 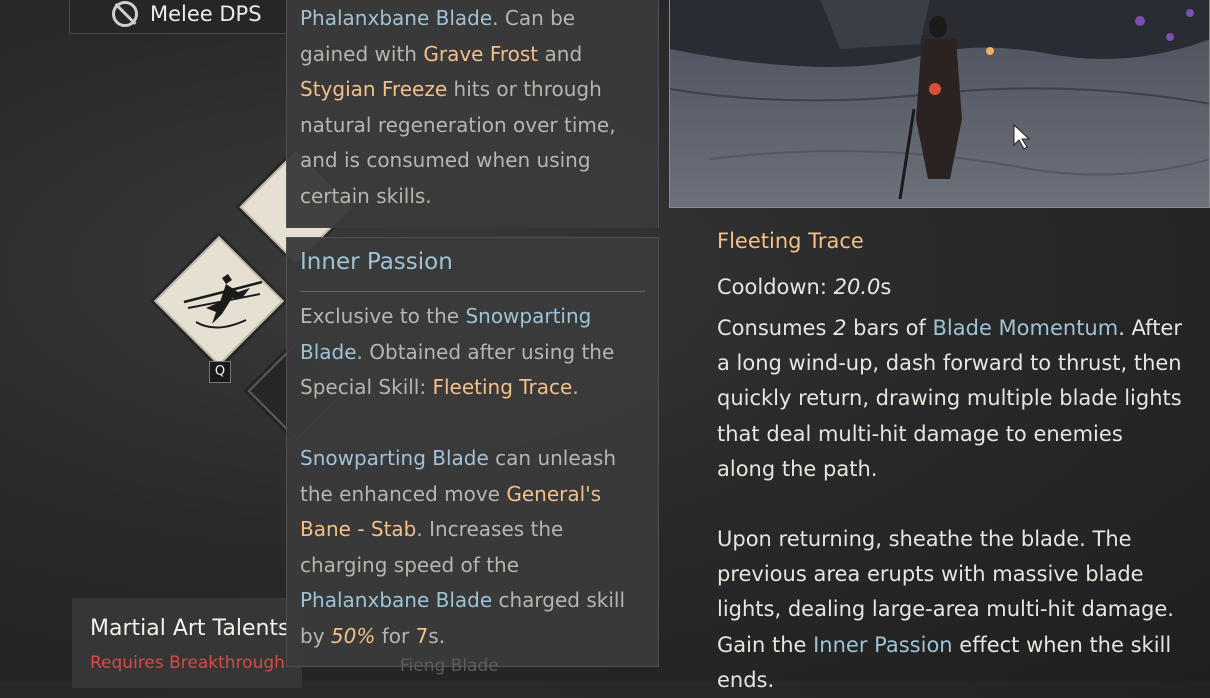 I want to click on text-segment: s., so click(x=437, y=635).